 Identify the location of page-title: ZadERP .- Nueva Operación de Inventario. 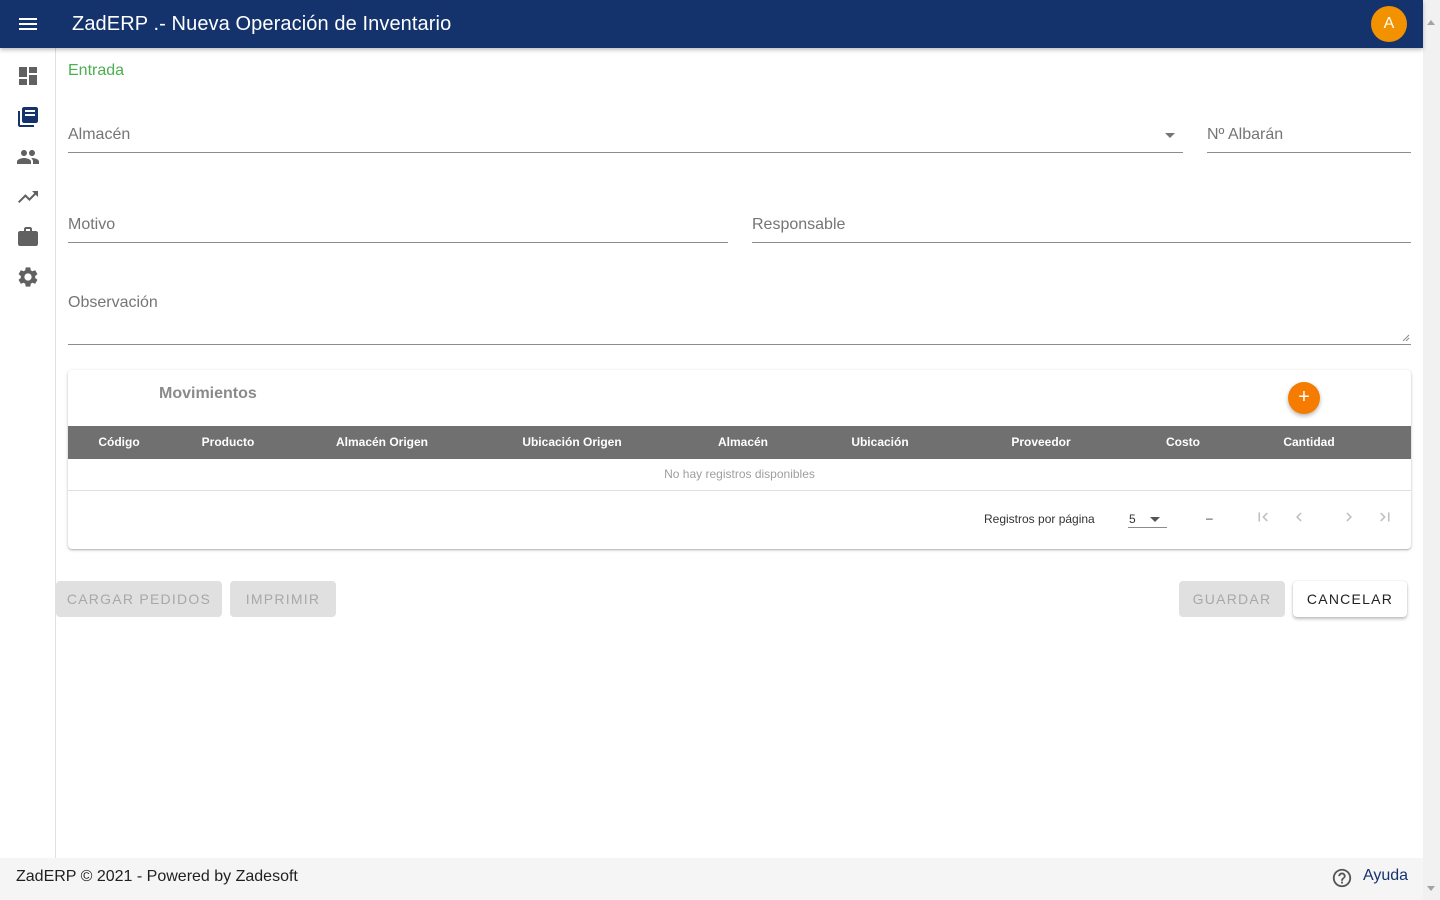
(262, 24).